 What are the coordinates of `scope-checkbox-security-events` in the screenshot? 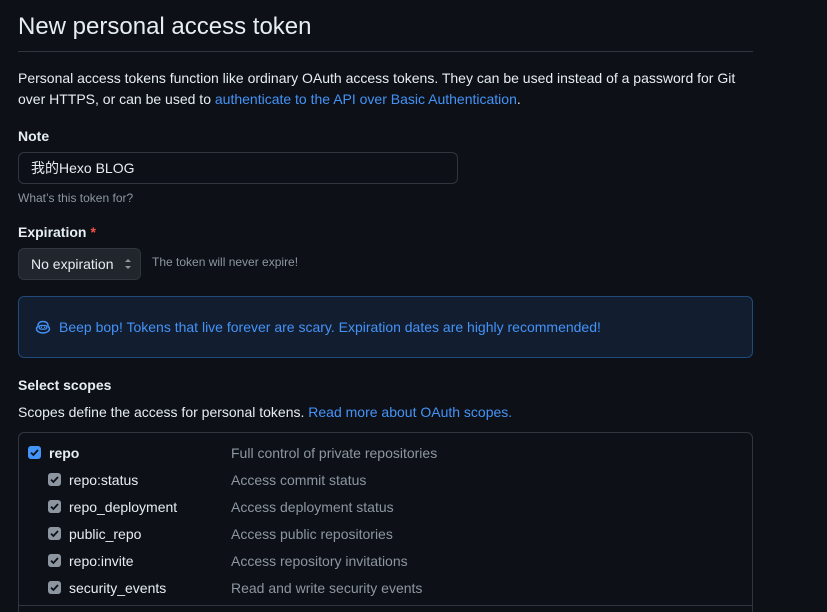 It's located at (54, 587).